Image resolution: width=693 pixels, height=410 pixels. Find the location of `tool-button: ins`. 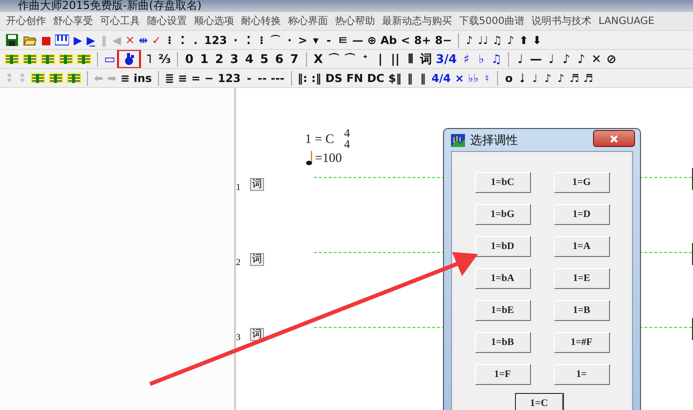

tool-button: ins is located at coordinates (143, 78).